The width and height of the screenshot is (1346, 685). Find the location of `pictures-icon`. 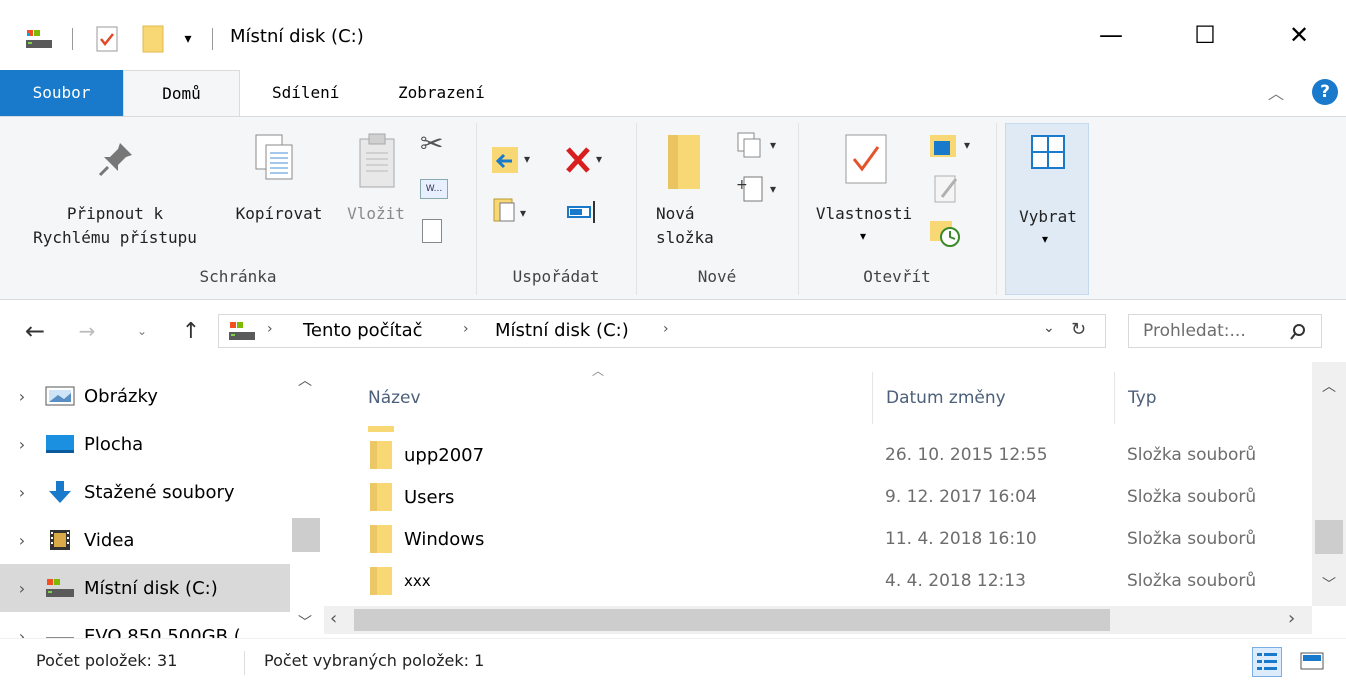

pictures-icon is located at coordinates (62, 396).